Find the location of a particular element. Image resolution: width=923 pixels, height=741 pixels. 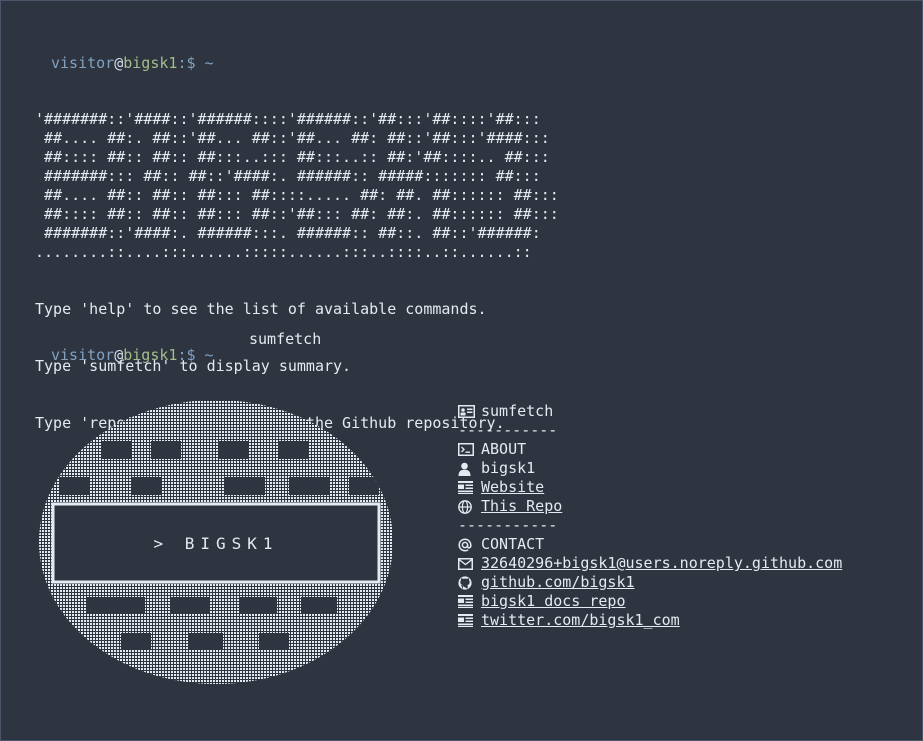

about-heading: ABOUT is located at coordinates (650, 449).